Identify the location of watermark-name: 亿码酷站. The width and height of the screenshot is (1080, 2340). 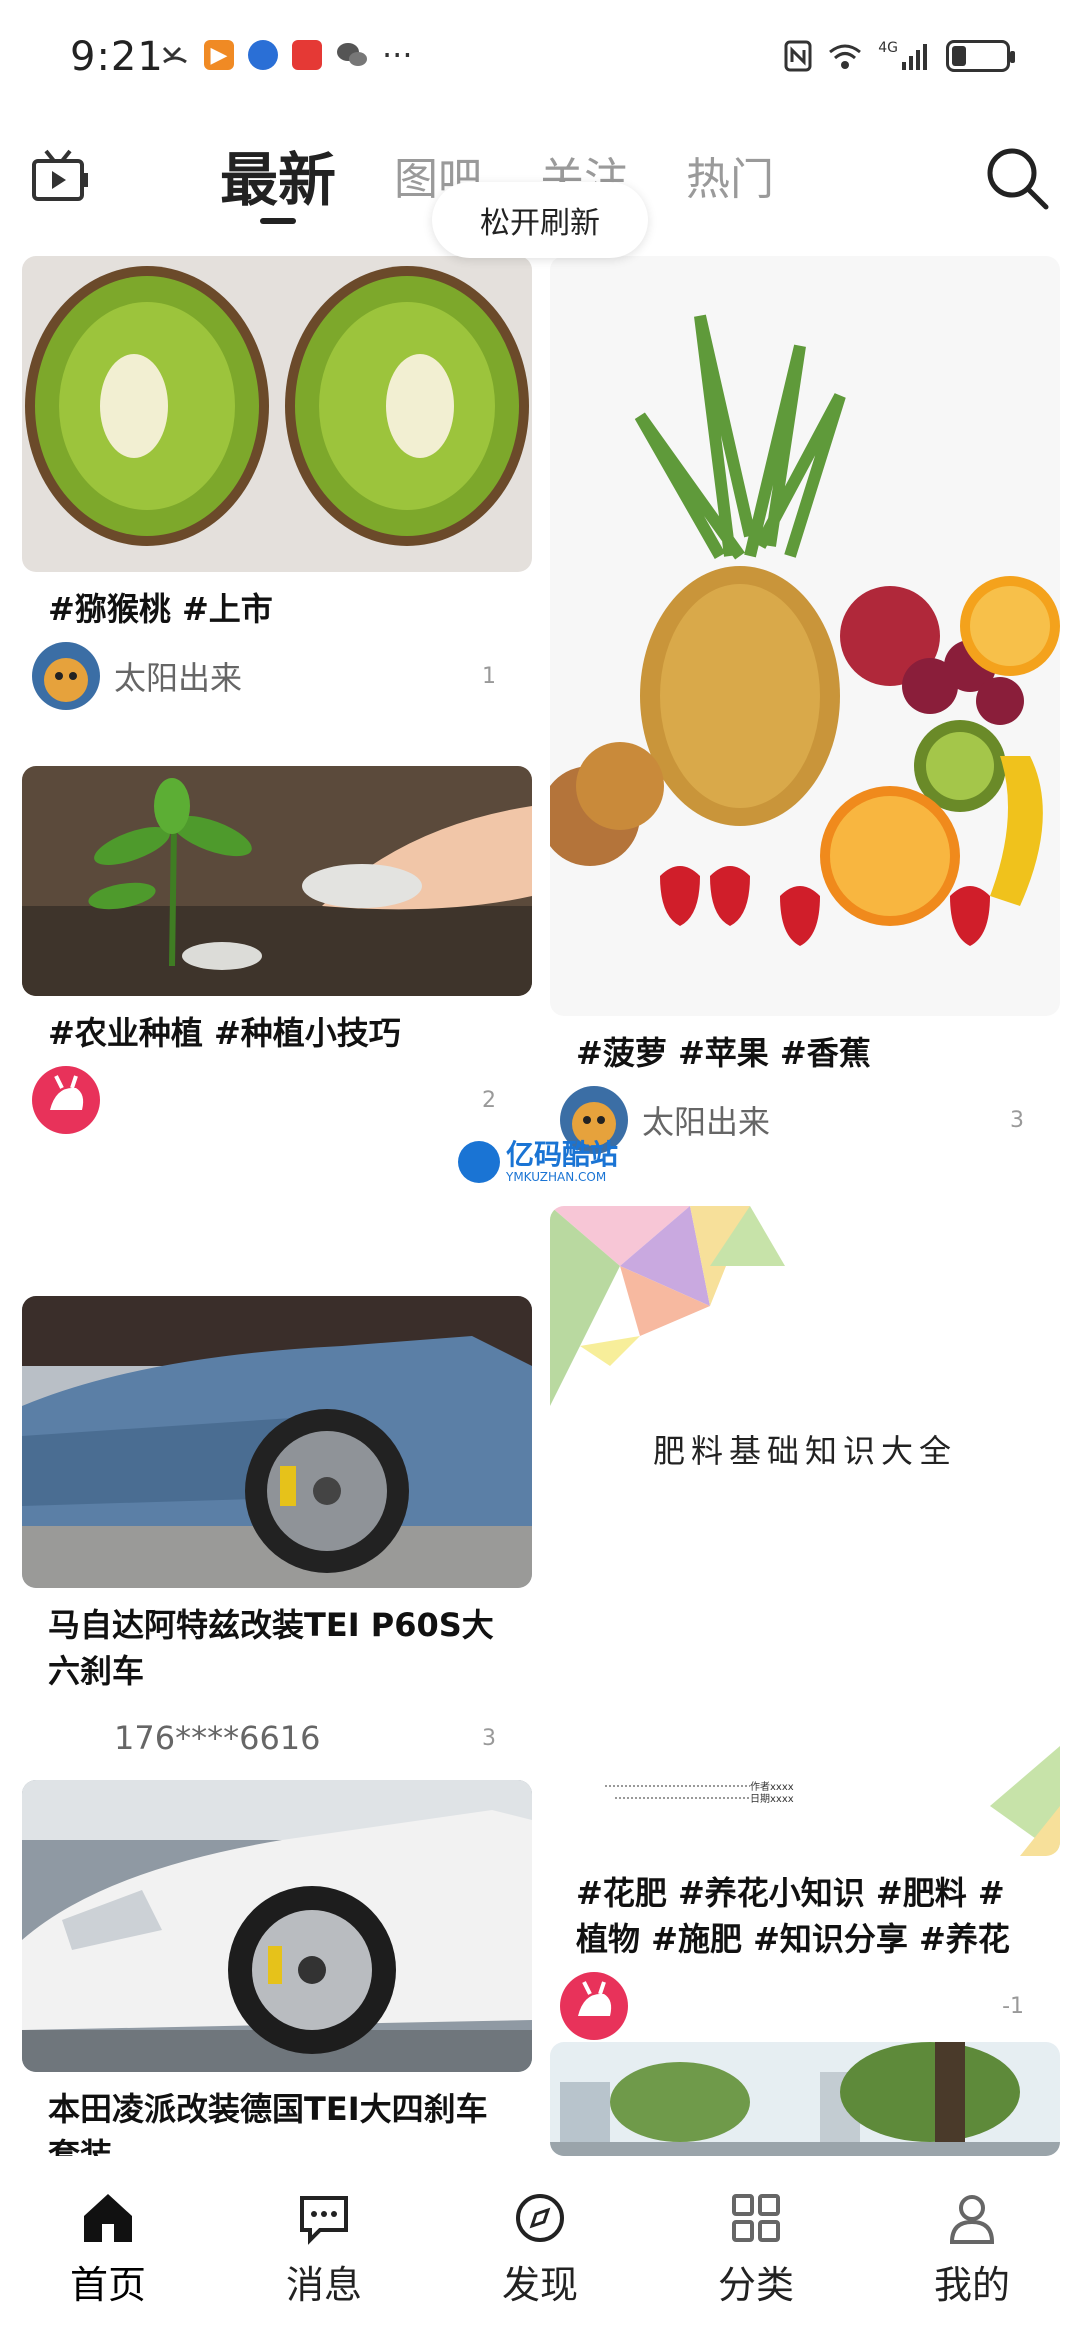
(562, 1154).